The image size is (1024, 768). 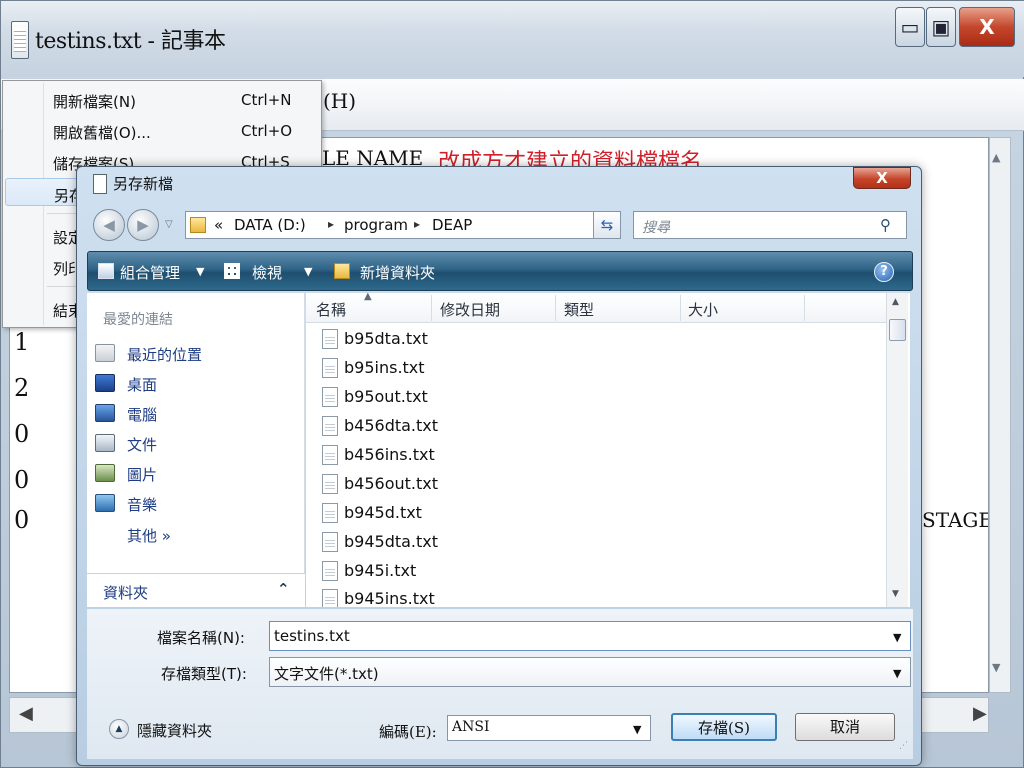 What do you see at coordinates (468, 426) in the screenshot?
I see `file-row: b456dta.txt` at bounding box center [468, 426].